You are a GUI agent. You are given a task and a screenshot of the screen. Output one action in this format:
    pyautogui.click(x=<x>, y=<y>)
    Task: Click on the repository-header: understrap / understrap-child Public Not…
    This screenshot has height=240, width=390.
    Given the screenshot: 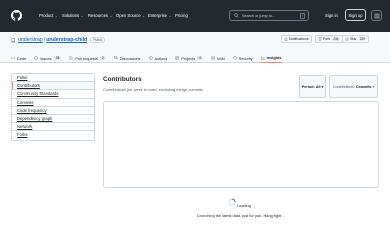 What is the action you would take?
    pyautogui.click(x=195, y=47)
    